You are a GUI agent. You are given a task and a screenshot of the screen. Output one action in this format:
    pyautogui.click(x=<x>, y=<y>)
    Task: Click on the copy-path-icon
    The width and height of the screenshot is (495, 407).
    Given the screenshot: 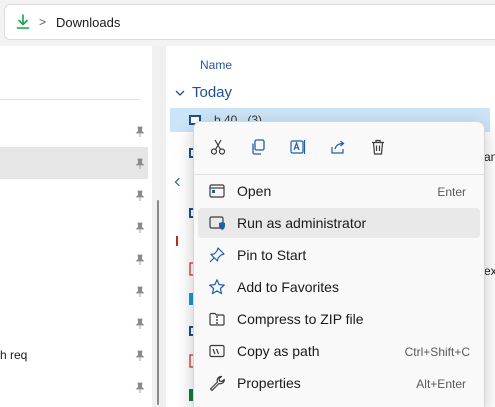 What is the action you would take?
    pyautogui.click(x=217, y=351)
    